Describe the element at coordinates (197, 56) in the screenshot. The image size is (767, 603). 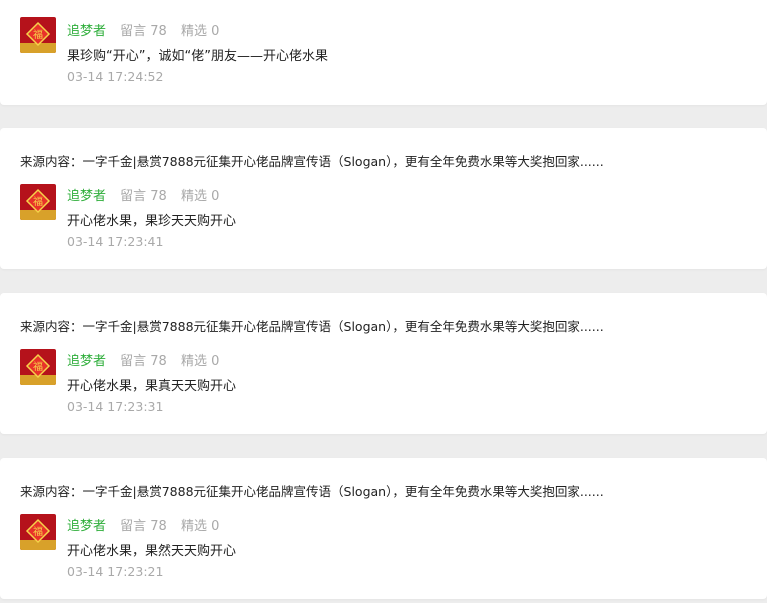
I see `comment-text: 果珍购“开心”，诚如“佬”朋友——开心佬水果` at that location.